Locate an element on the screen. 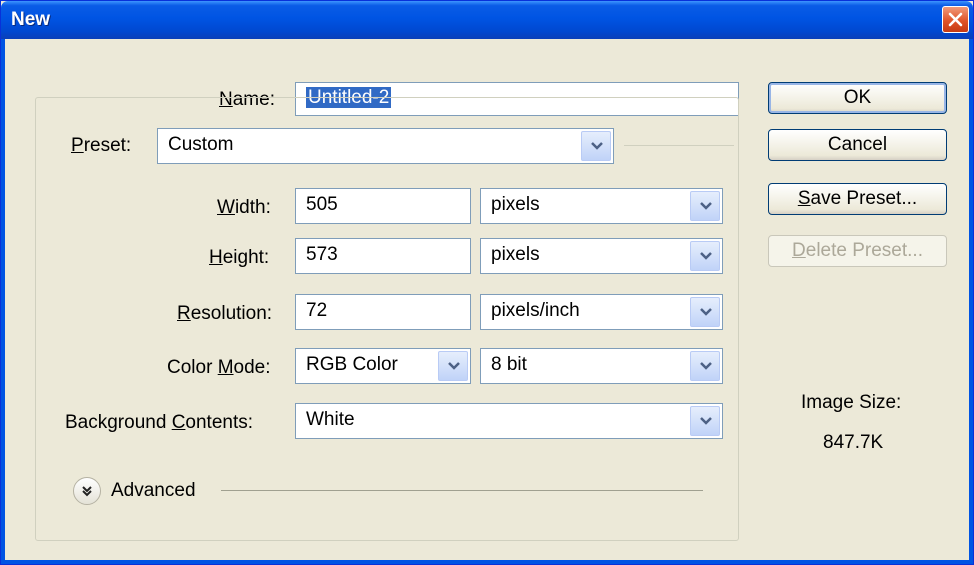 The height and width of the screenshot is (565, 974). bit-depth-dropdown-button is located at coordinates (705, 366).